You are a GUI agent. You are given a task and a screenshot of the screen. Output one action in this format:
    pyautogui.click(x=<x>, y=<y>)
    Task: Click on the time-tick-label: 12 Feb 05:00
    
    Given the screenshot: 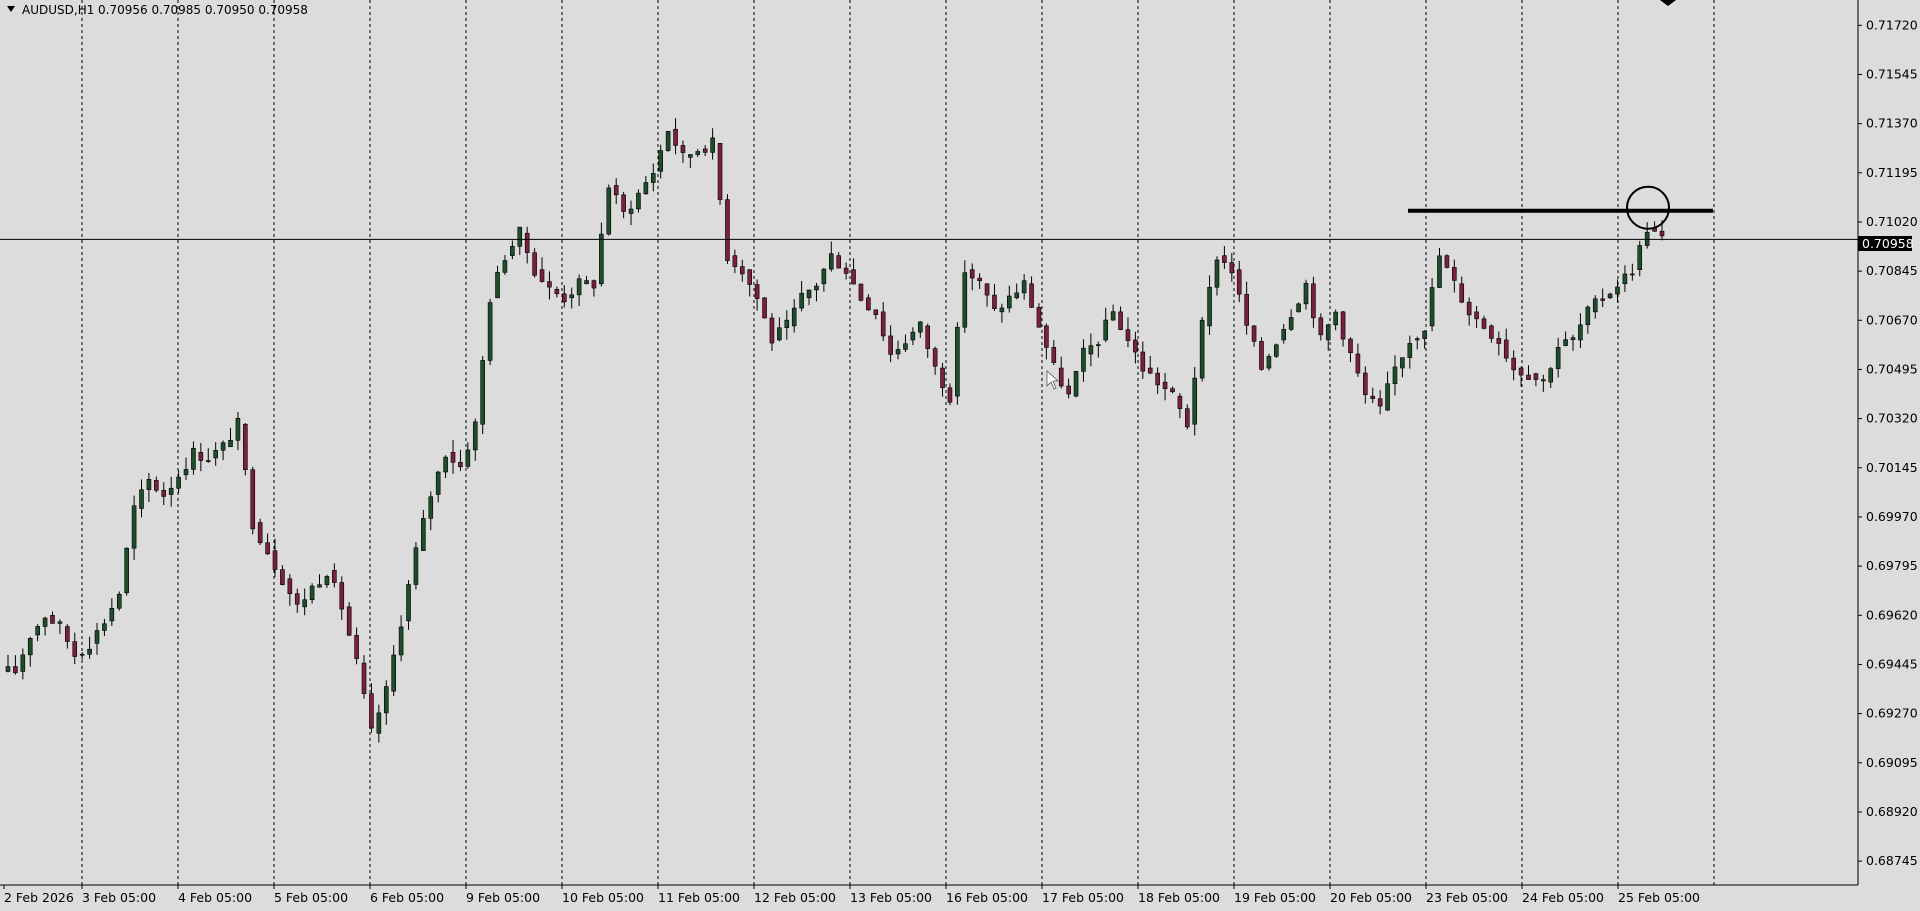 What is the action you would take?
    pyautogui.click(x=795, y=897)
    